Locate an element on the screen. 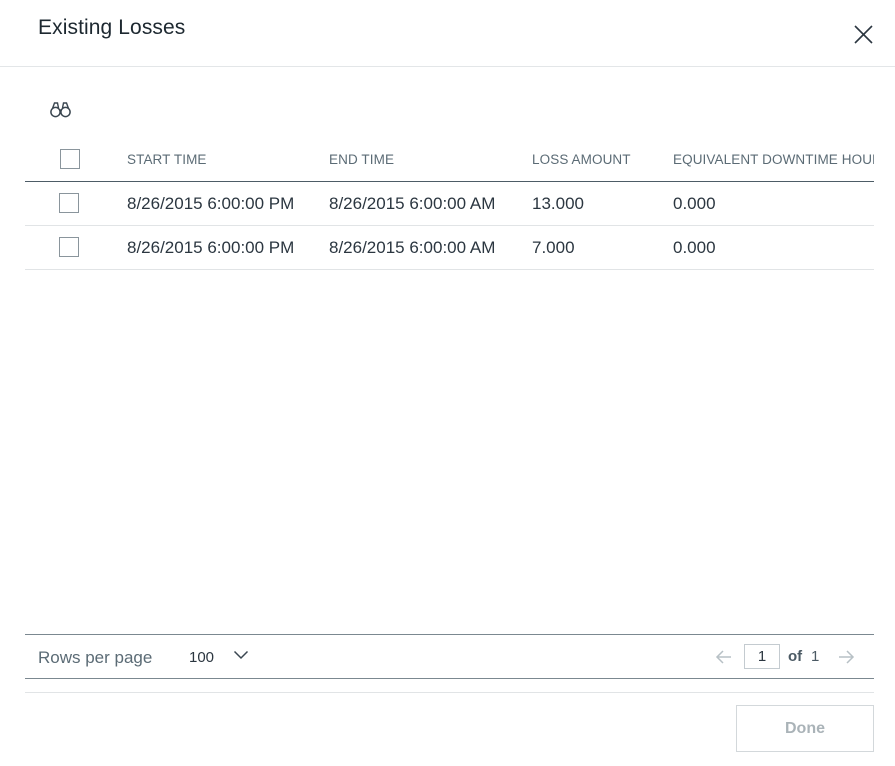  rows-per-page-value: 100 is located at coordinates (202, 657).